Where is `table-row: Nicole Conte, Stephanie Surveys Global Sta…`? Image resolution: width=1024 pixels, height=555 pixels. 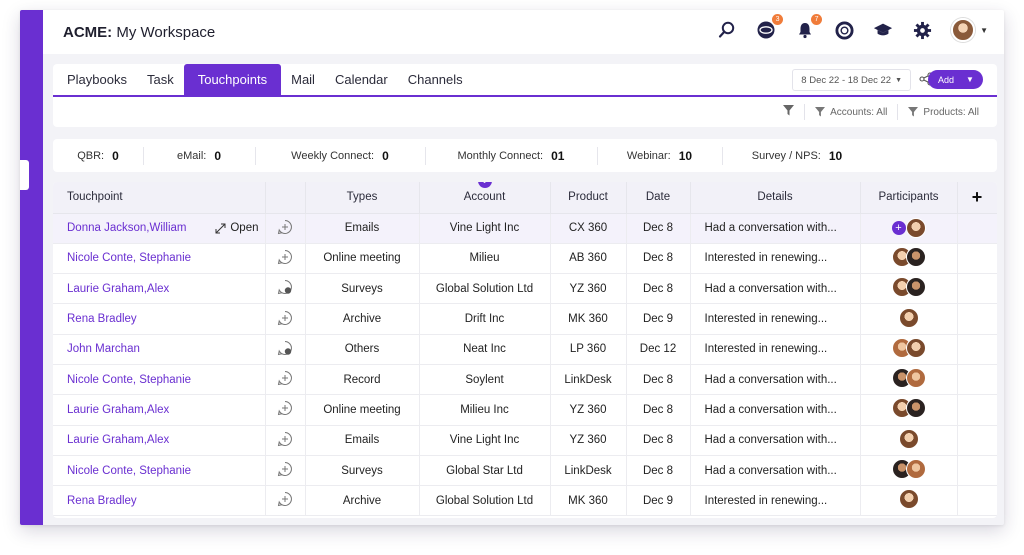
table-row: Nicole Conte, Stephanie Surveys Global Sta… is located at coordinates (525, 471).